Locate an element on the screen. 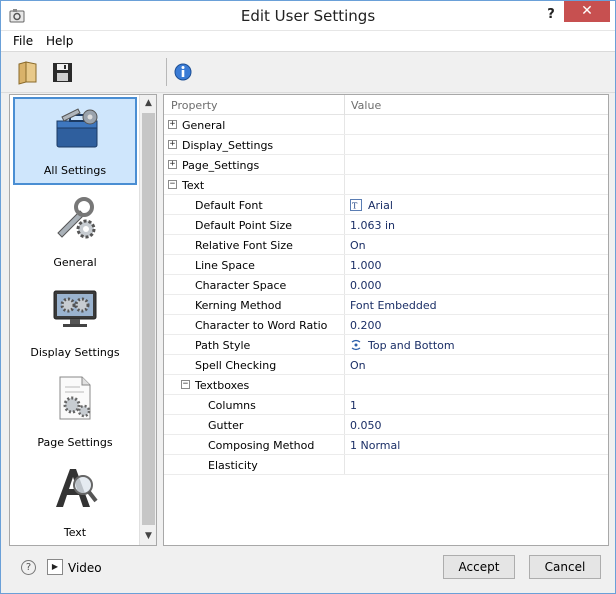 This screenshot has width=616, height=594. wrench-gear-icon is located at coordinates (76, 218).